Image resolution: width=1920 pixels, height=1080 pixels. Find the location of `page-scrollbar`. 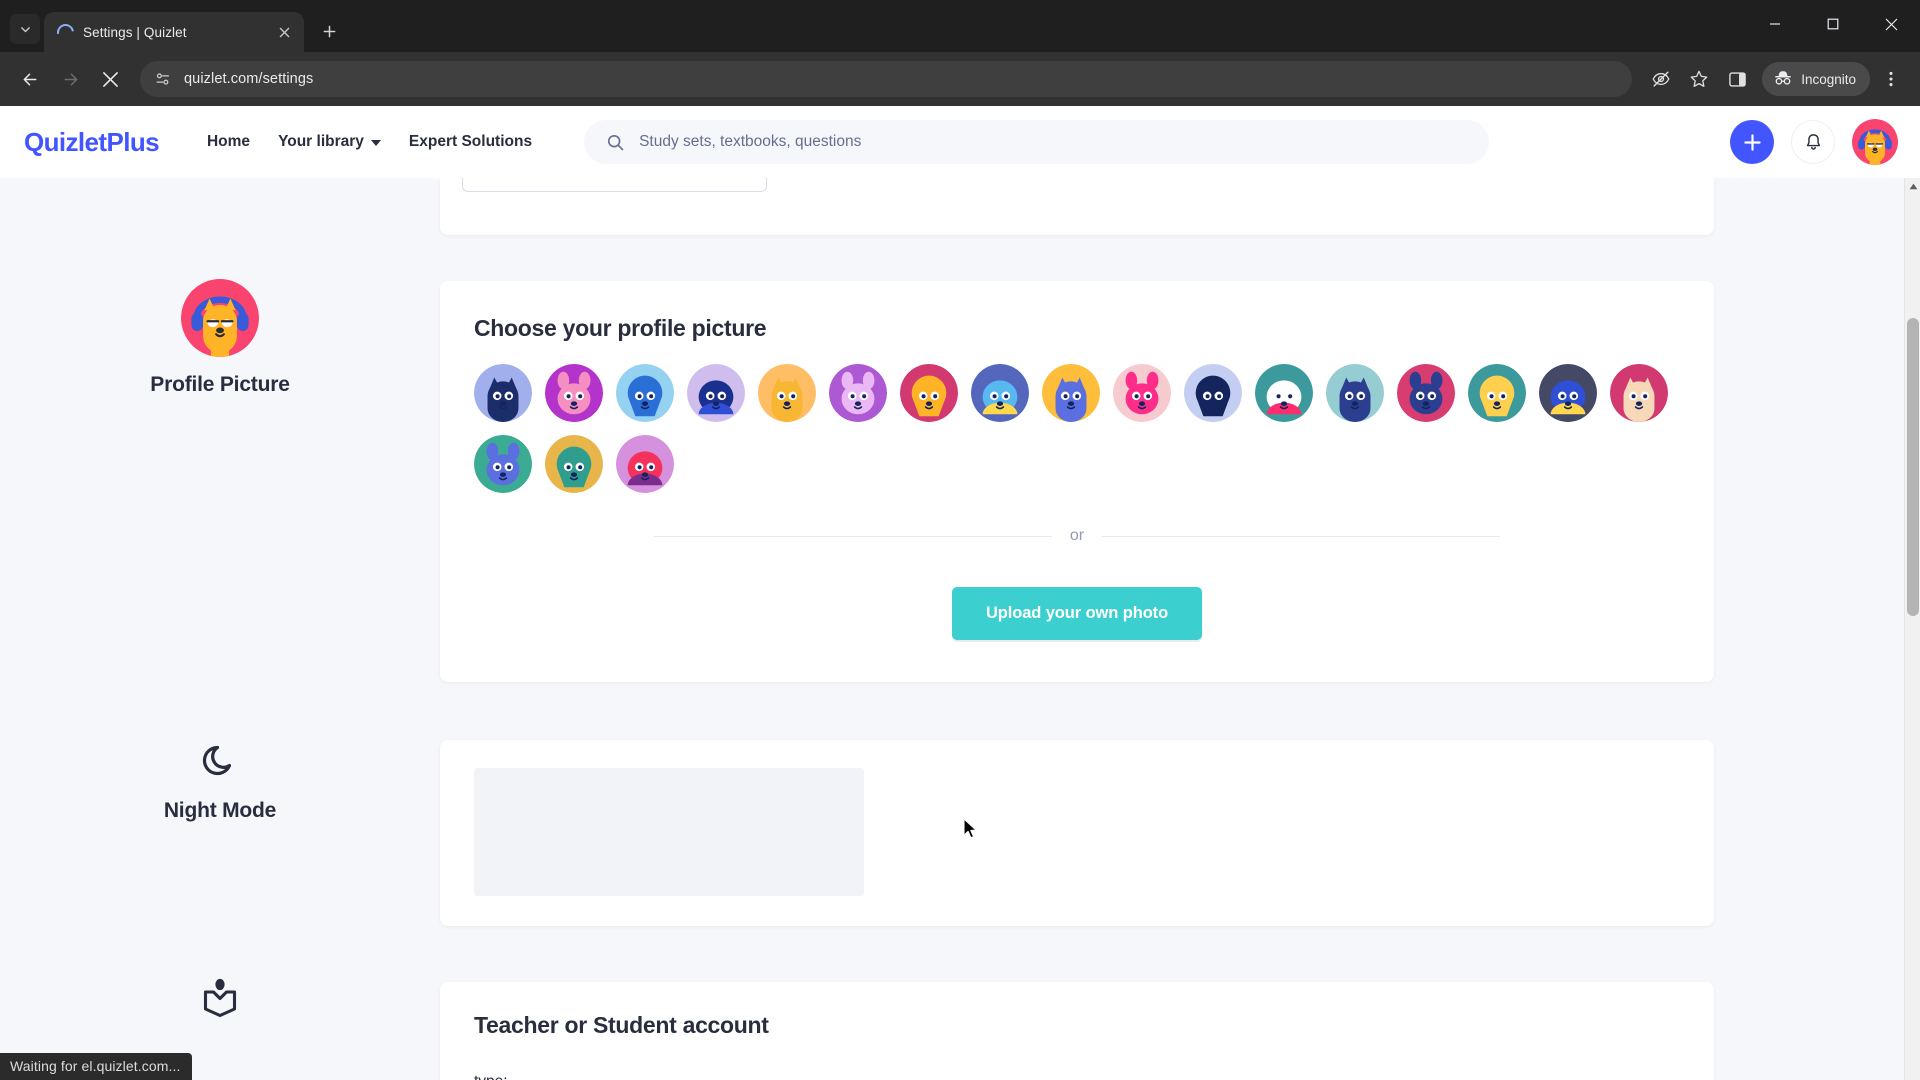

page-scrollbar is located at coordinates (1912, 629).